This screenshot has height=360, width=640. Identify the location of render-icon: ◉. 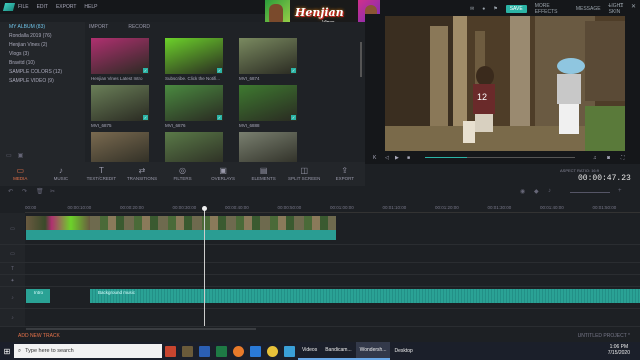
(522, 191).